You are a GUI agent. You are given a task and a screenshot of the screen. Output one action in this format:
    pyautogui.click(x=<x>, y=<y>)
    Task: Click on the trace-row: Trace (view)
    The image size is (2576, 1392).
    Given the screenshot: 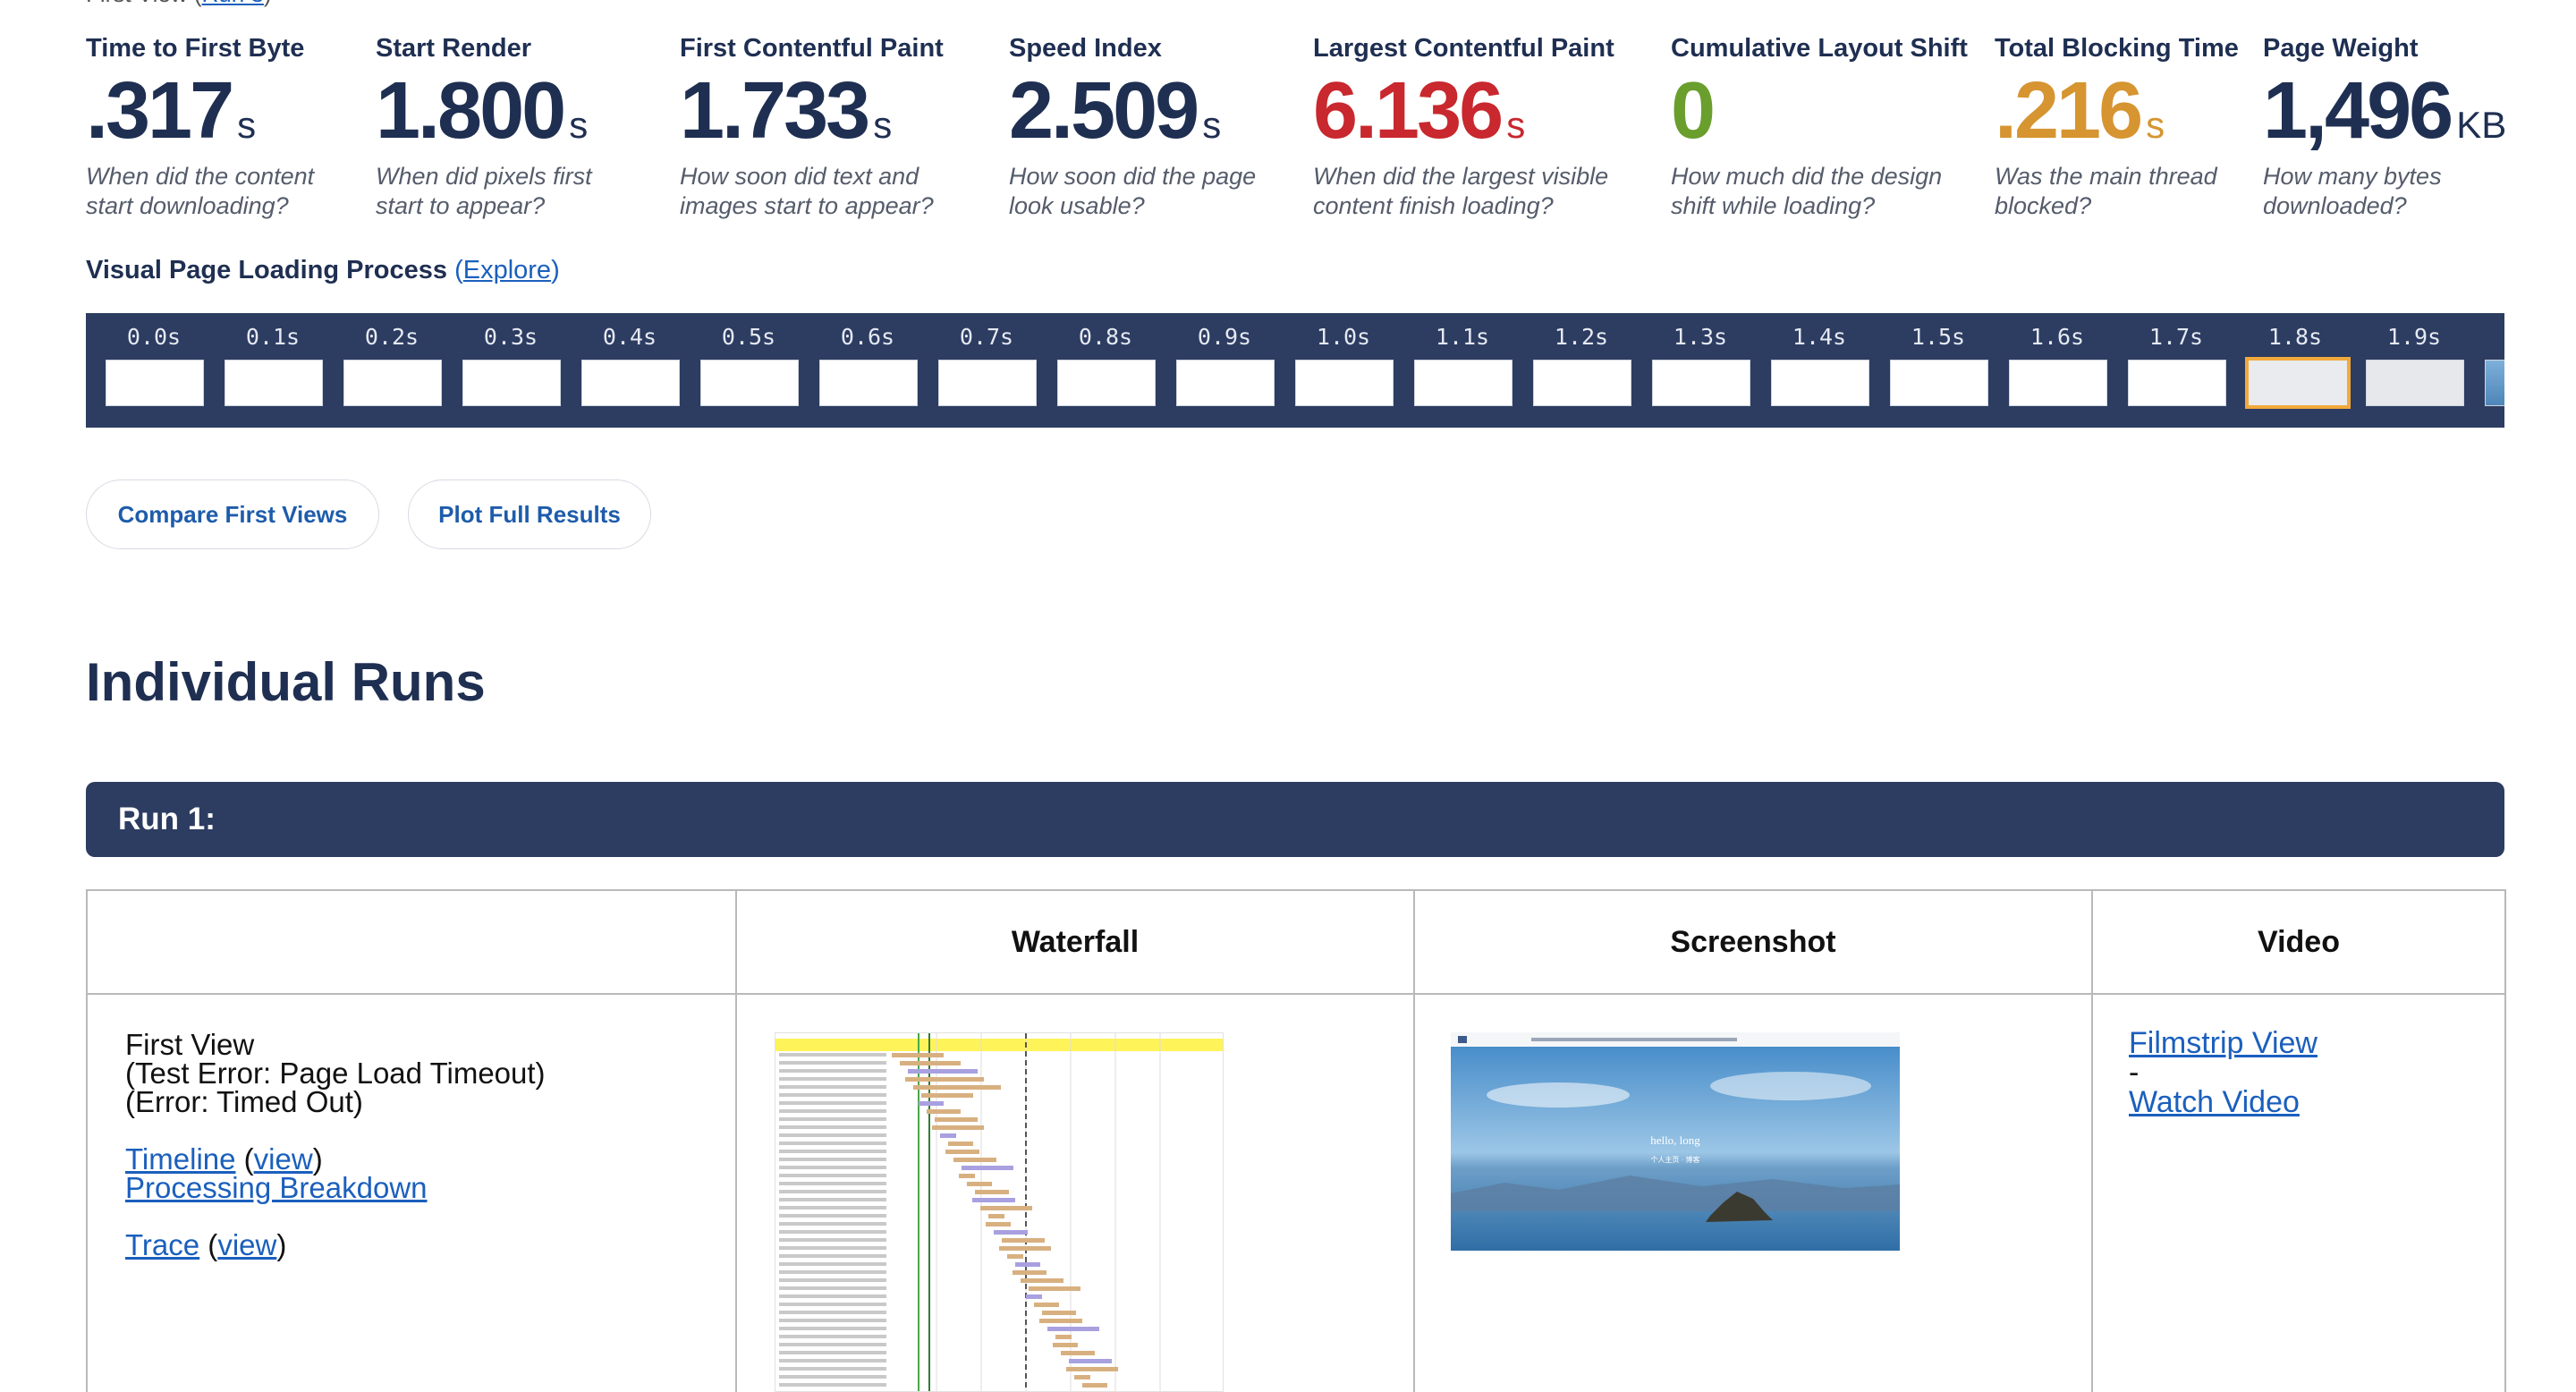 What is the action you would take?
    pyautogui.click(x=206, y=1244)
    